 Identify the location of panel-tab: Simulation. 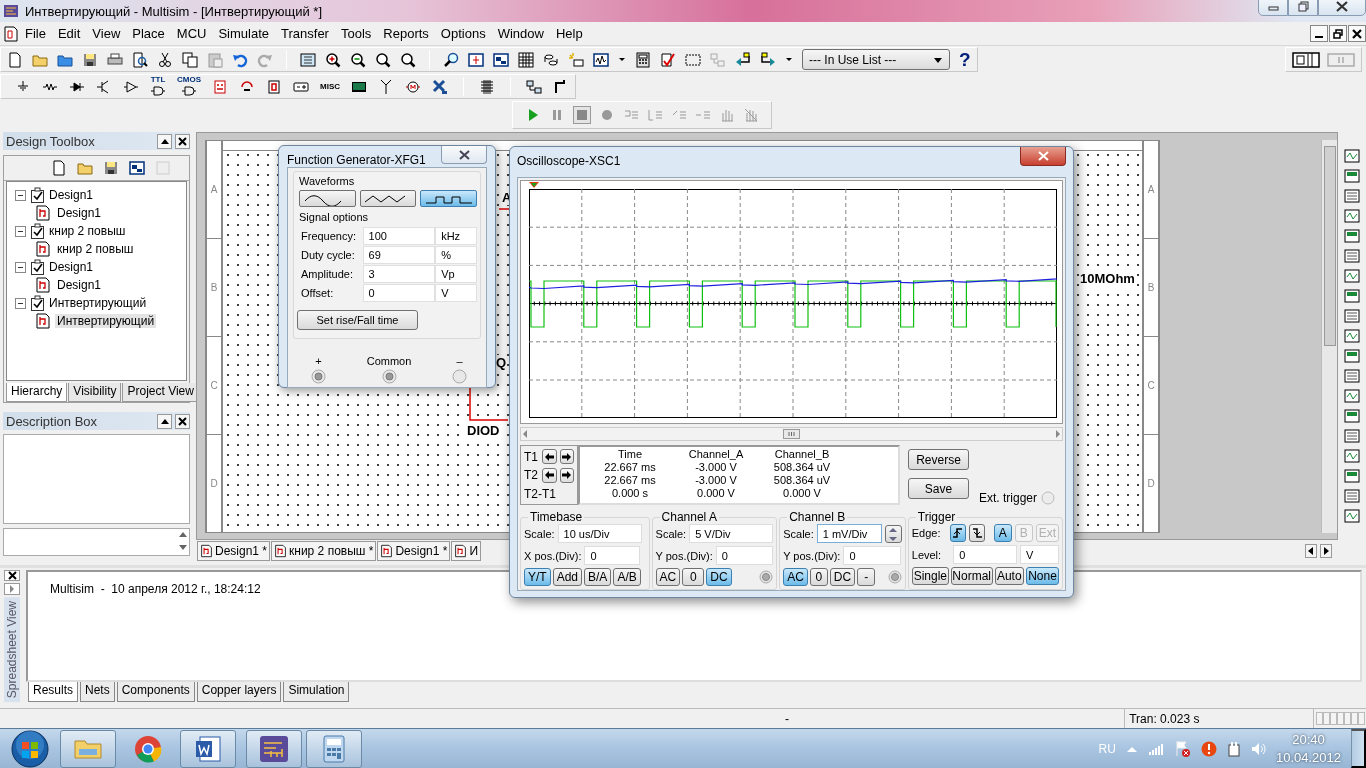
(316, 692).